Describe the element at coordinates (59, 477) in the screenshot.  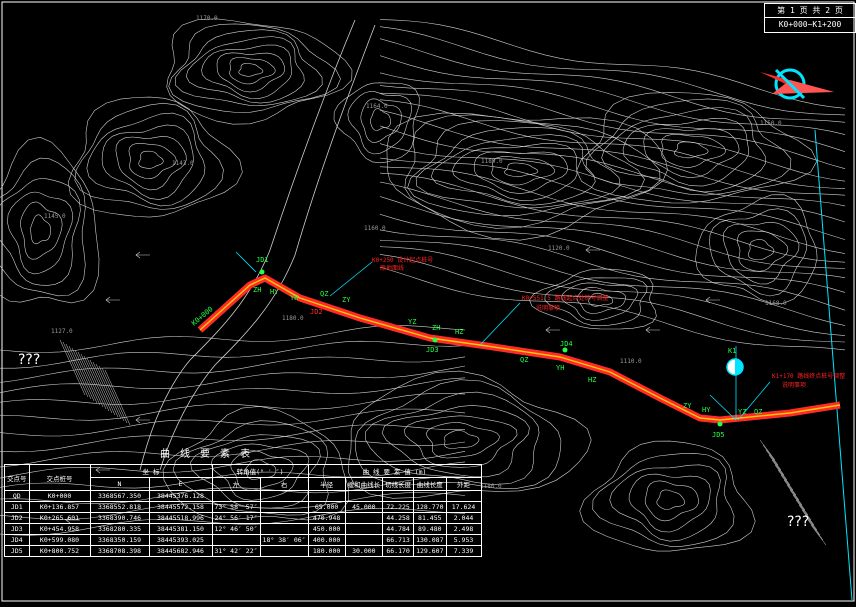
I see `table-header-cell: 交点桩号` at that location.